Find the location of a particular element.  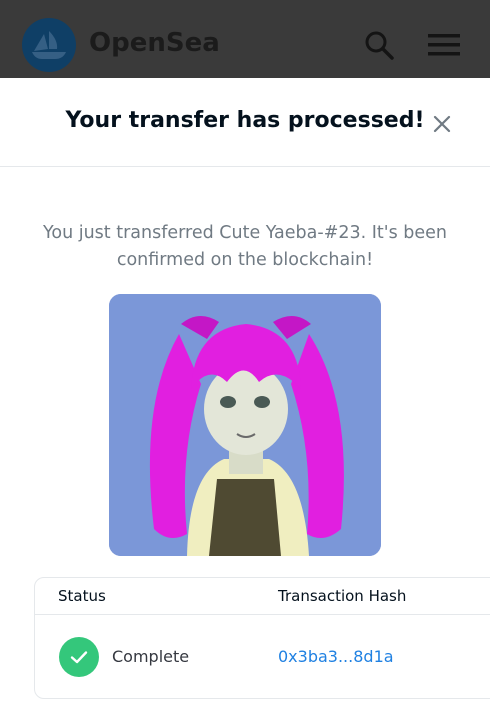

top-nav-bar: OpenSea is located at coordinates (245, 39).